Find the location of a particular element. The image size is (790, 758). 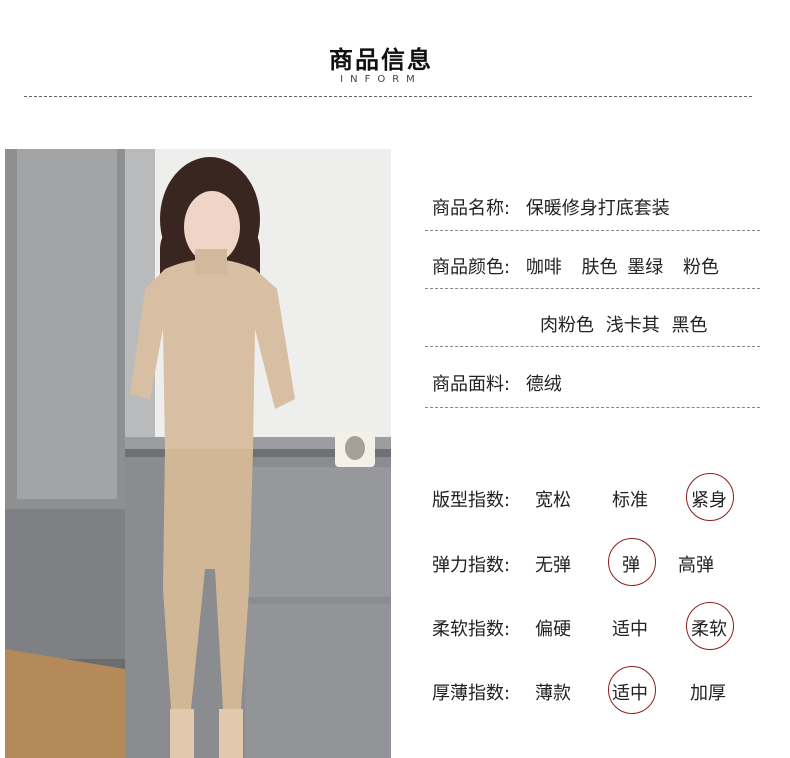

product-fabric-value: 德绒 is located at coordinates (543, 384).